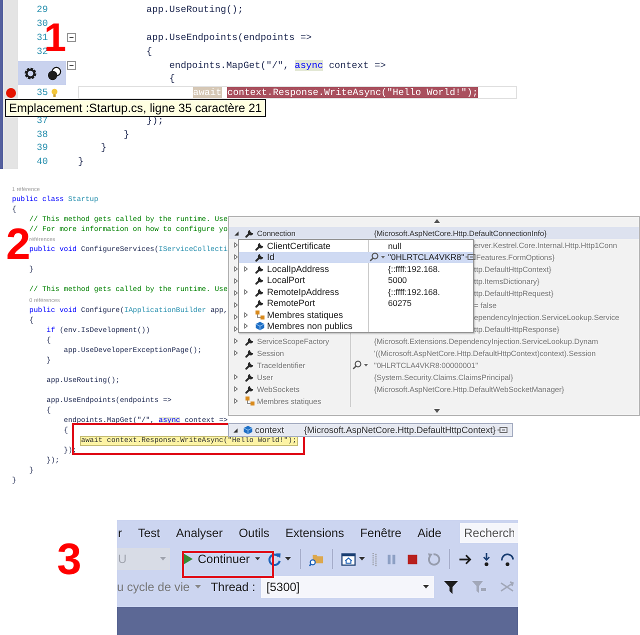 Image resolution: width=640 pixels, height=635 pixels. Describe the element at coordinates (397, 280) in the screenshot. I see `property-value: 5000` at that location.